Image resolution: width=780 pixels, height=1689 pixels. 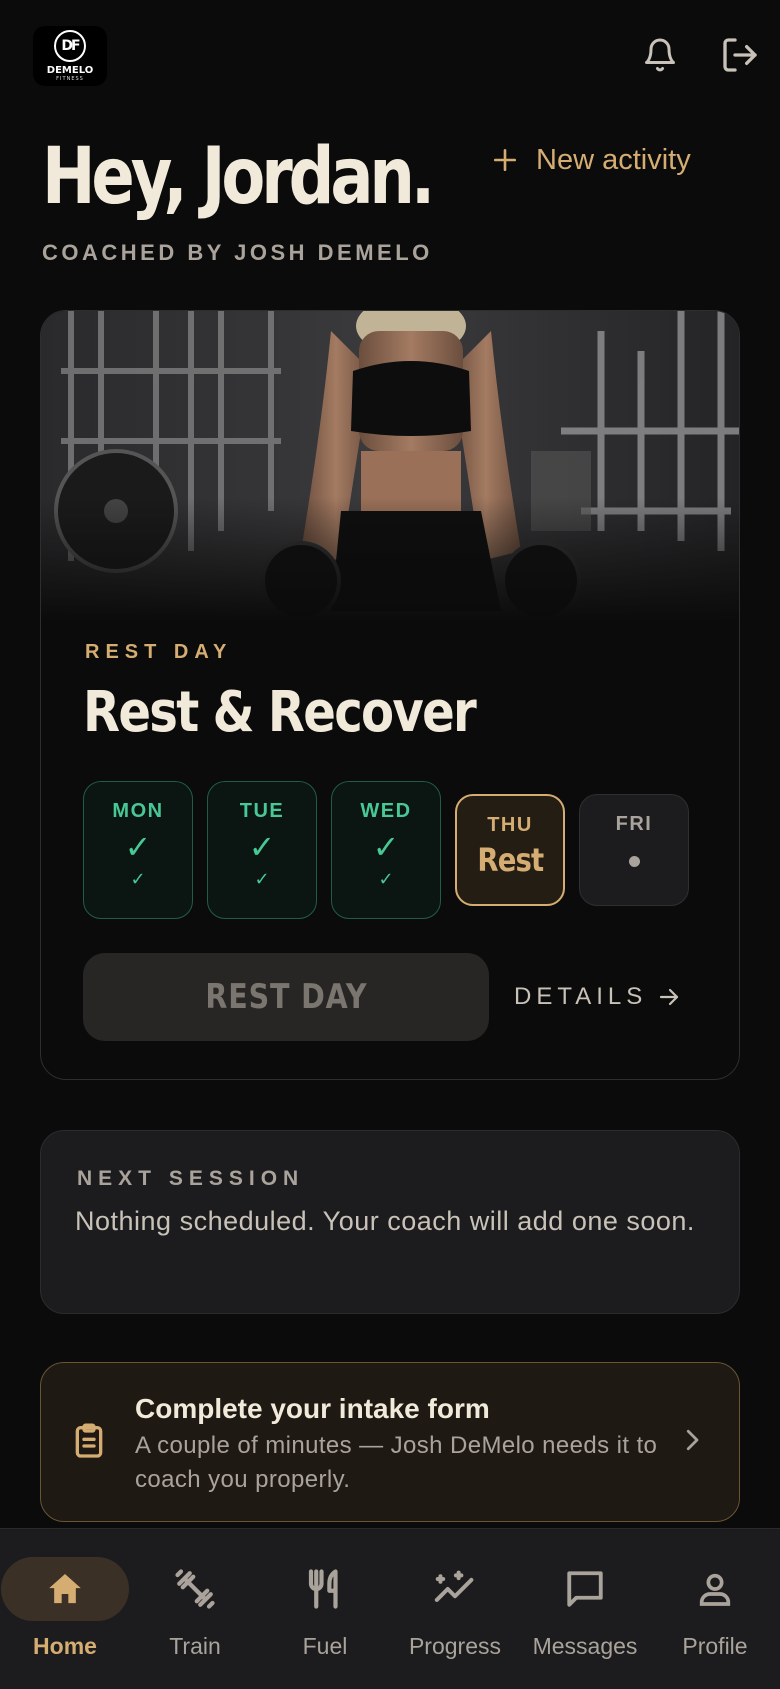 What do you see at coordinates (634, 850) in the screenshot?
I see `day-tile-fri: FRI` at bounding box center [634, 850].